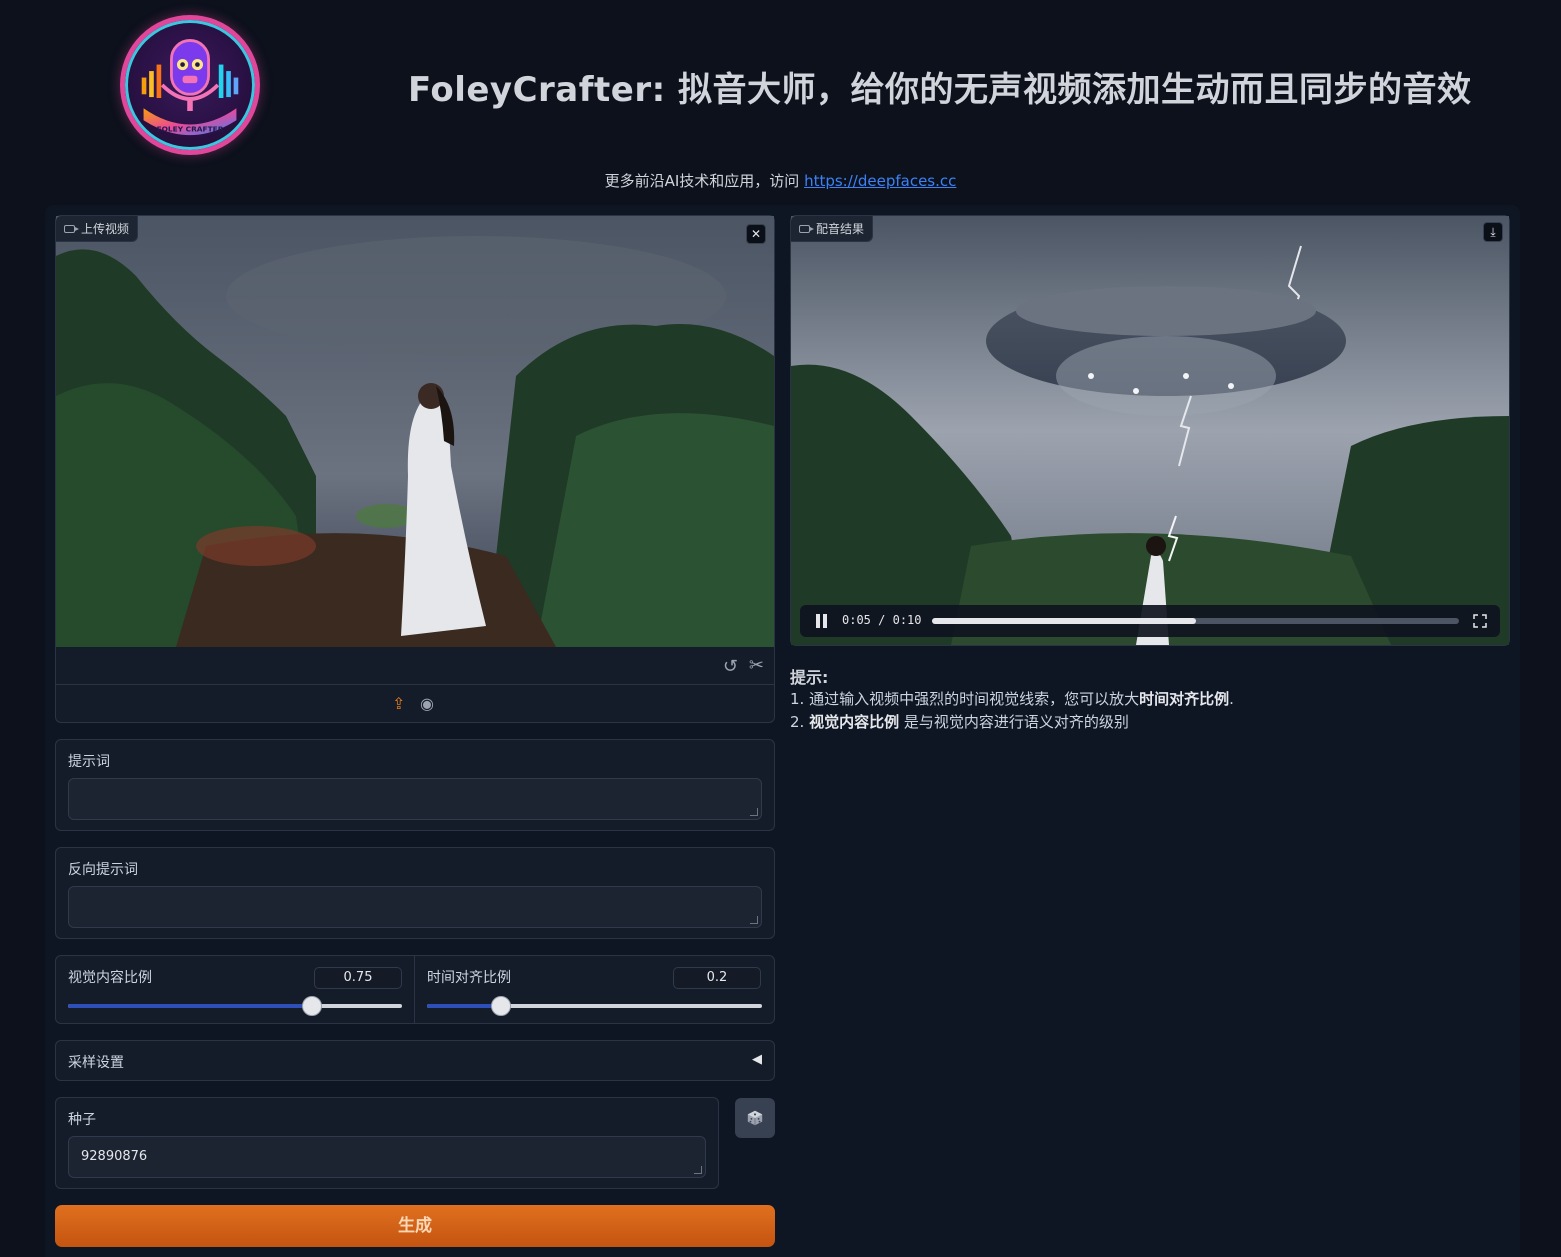 This screenshot has height=1257, width=1561. I want to click on temporal-scale-slider, so click(594, 1006).